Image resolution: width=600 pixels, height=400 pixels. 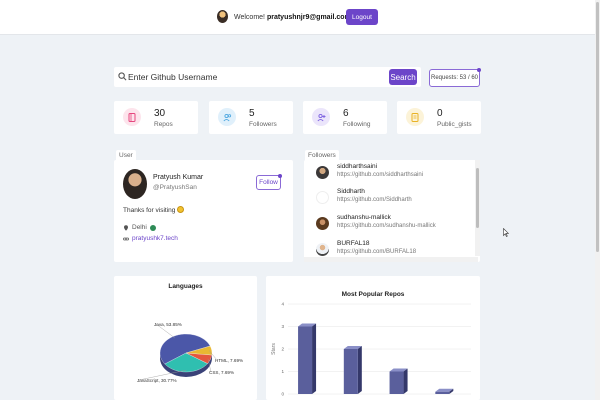 I want to click on user-avatar, so click(x=135, y=184).